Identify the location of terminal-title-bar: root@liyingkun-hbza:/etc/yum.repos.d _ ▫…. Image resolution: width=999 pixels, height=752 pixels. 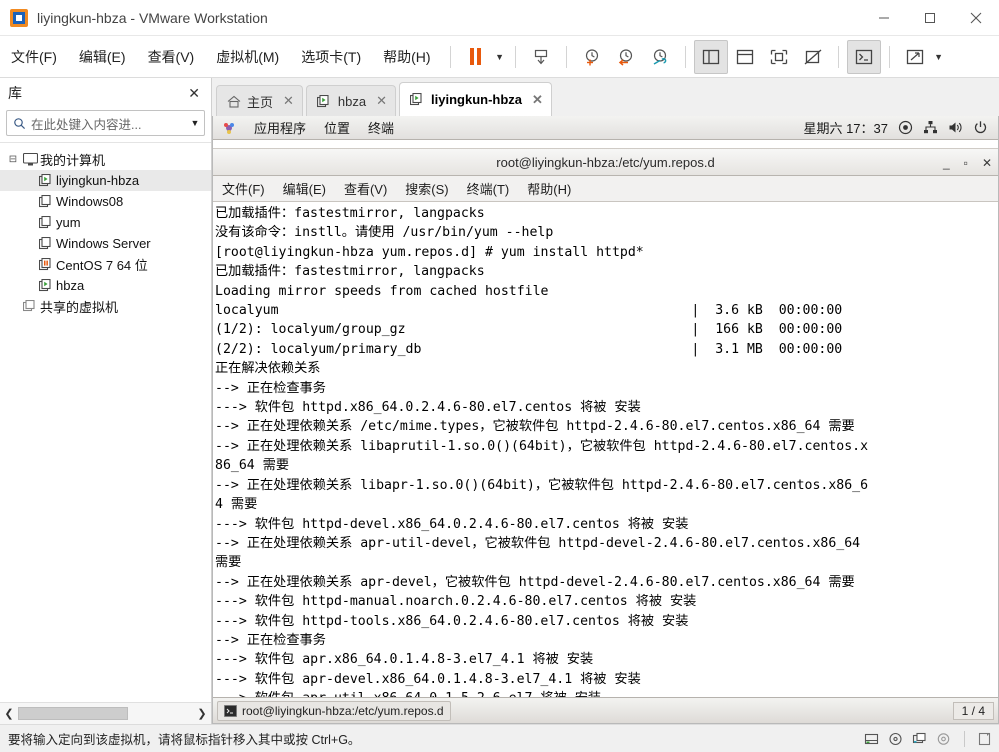
(605, 162).